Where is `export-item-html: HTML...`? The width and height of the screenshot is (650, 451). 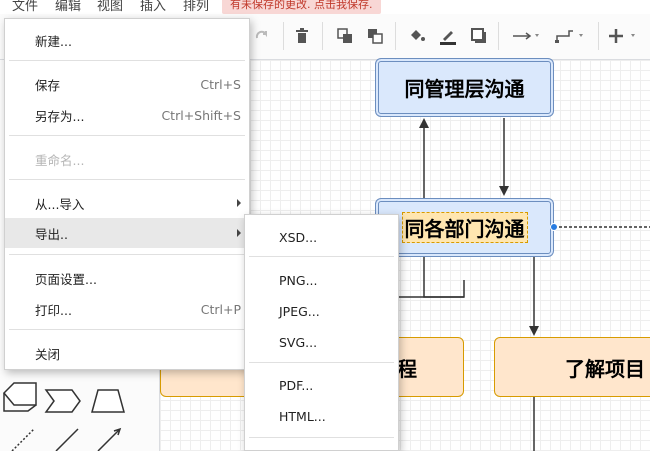 export-item-html: HTML... is located at coordinates (321, 416).